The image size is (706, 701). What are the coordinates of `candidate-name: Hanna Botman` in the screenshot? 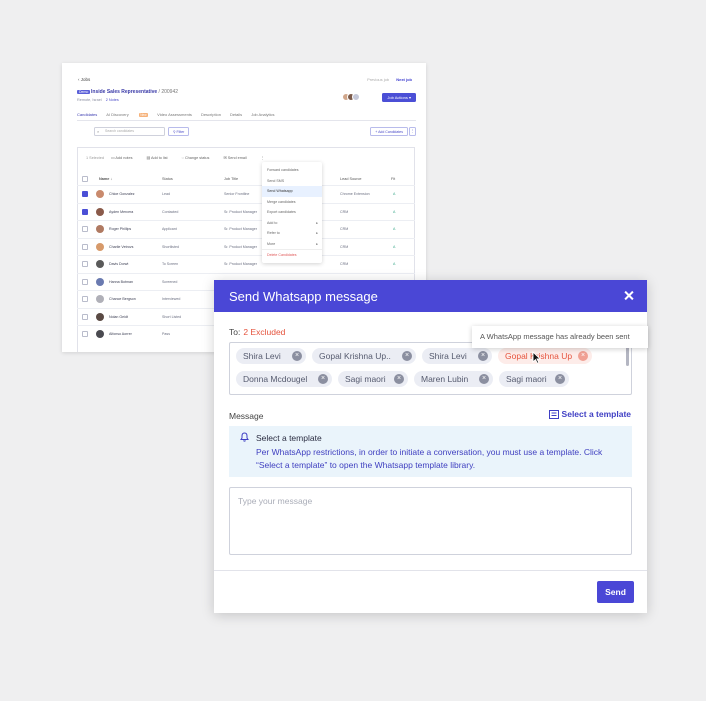 It's located at (121, 282).